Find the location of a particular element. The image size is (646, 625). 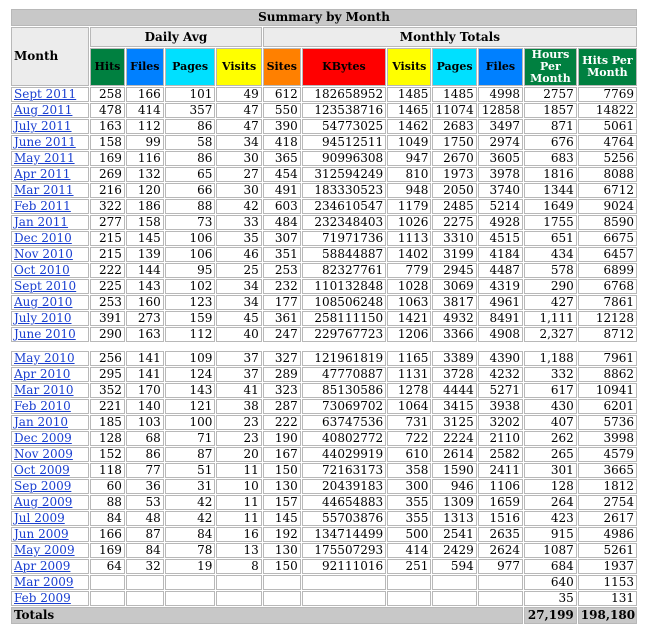

cell-visits: 46 is located at coordinates (239, 254).